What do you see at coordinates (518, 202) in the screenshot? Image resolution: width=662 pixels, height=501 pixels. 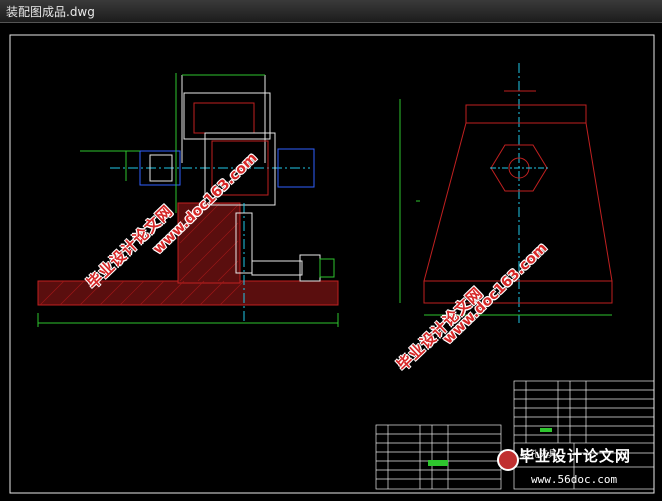 I see `side-body` at bounding box center [518, 202].